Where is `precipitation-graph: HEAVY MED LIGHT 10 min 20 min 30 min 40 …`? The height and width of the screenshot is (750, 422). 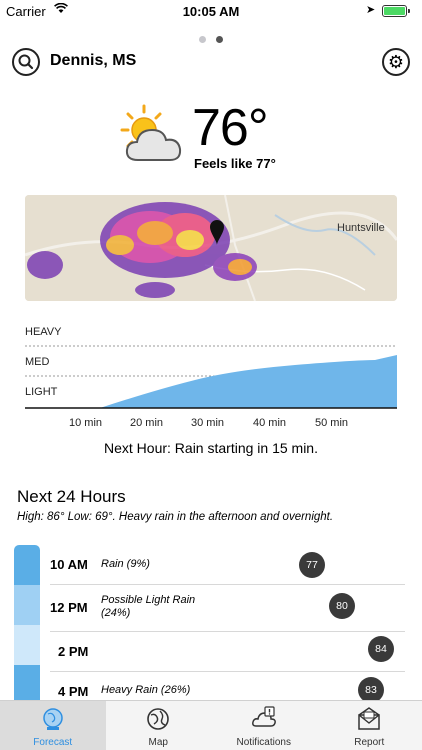 precipitation-graph: HEAVY MED LIGHT 10 min 20 min 30 min 40 … is located at coordinates (211, 377).